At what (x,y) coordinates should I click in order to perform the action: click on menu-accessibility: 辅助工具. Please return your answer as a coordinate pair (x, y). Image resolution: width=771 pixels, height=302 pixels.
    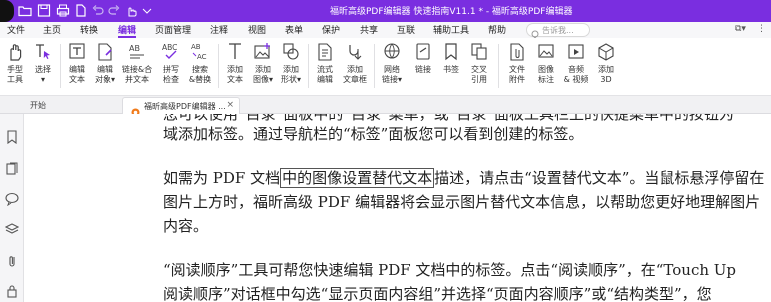
    Looking at the image, I should click on (451, 29).